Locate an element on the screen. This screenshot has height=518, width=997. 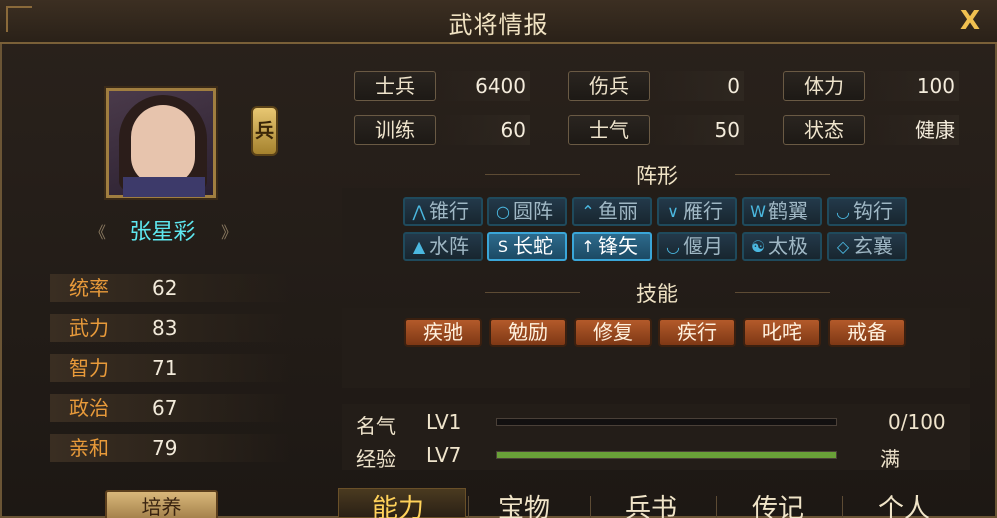
formation-label: 偃月 is located at coordinates (703, 246).